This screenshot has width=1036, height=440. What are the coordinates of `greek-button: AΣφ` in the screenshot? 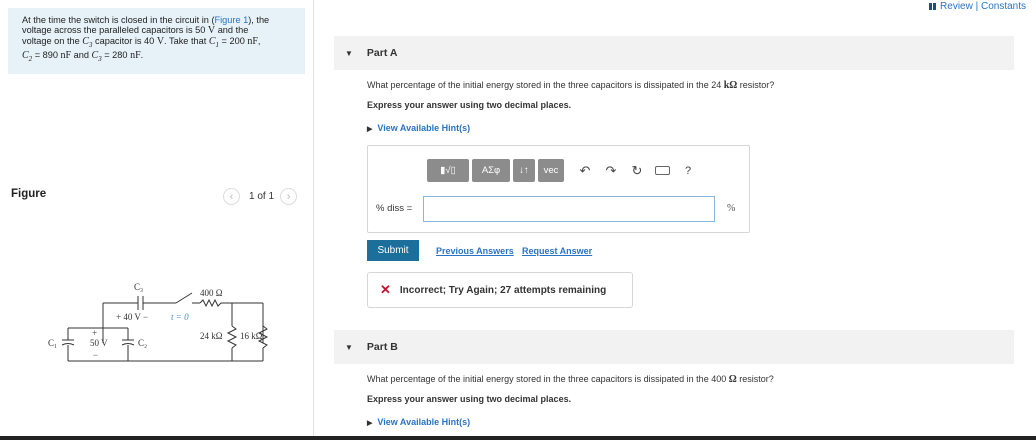 It's located at (491, 170).